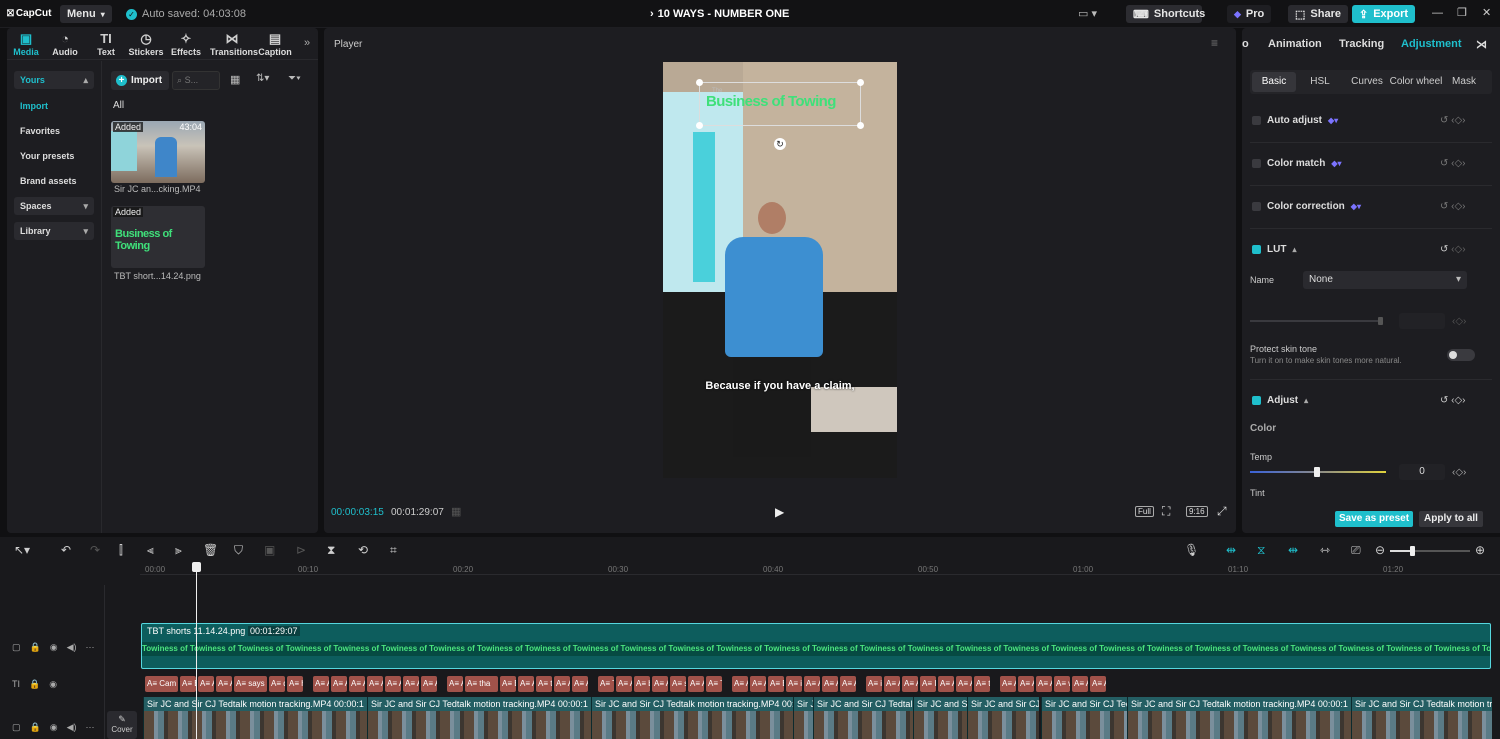  I want to click on focus-icon: ⛶, so click(1166, 511).